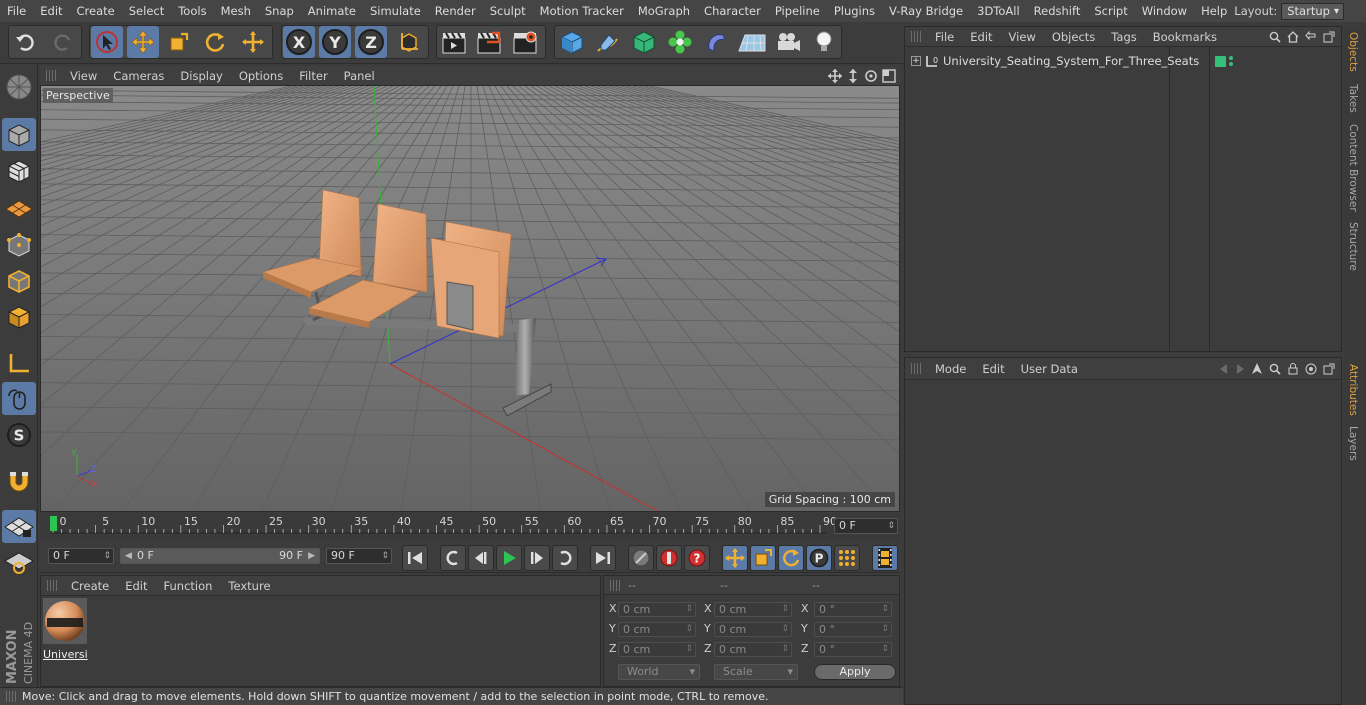 The height and width of the screenshot is (705, 1366). Describe the element at coordinates (81, 556) in the screenshot. I see `start-frame-field: 0 F` at that location.